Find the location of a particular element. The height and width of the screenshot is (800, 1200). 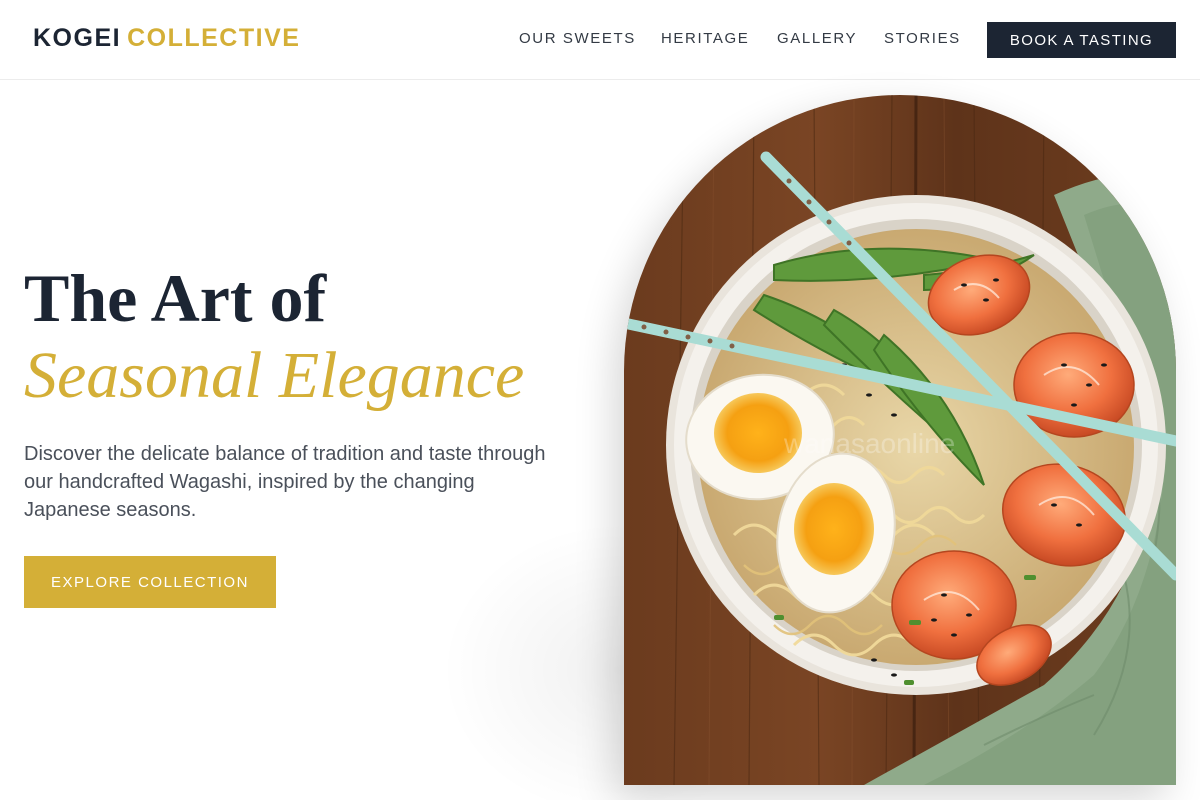

nav-heritage: HERITAGE is located at coordinates (705, 38).